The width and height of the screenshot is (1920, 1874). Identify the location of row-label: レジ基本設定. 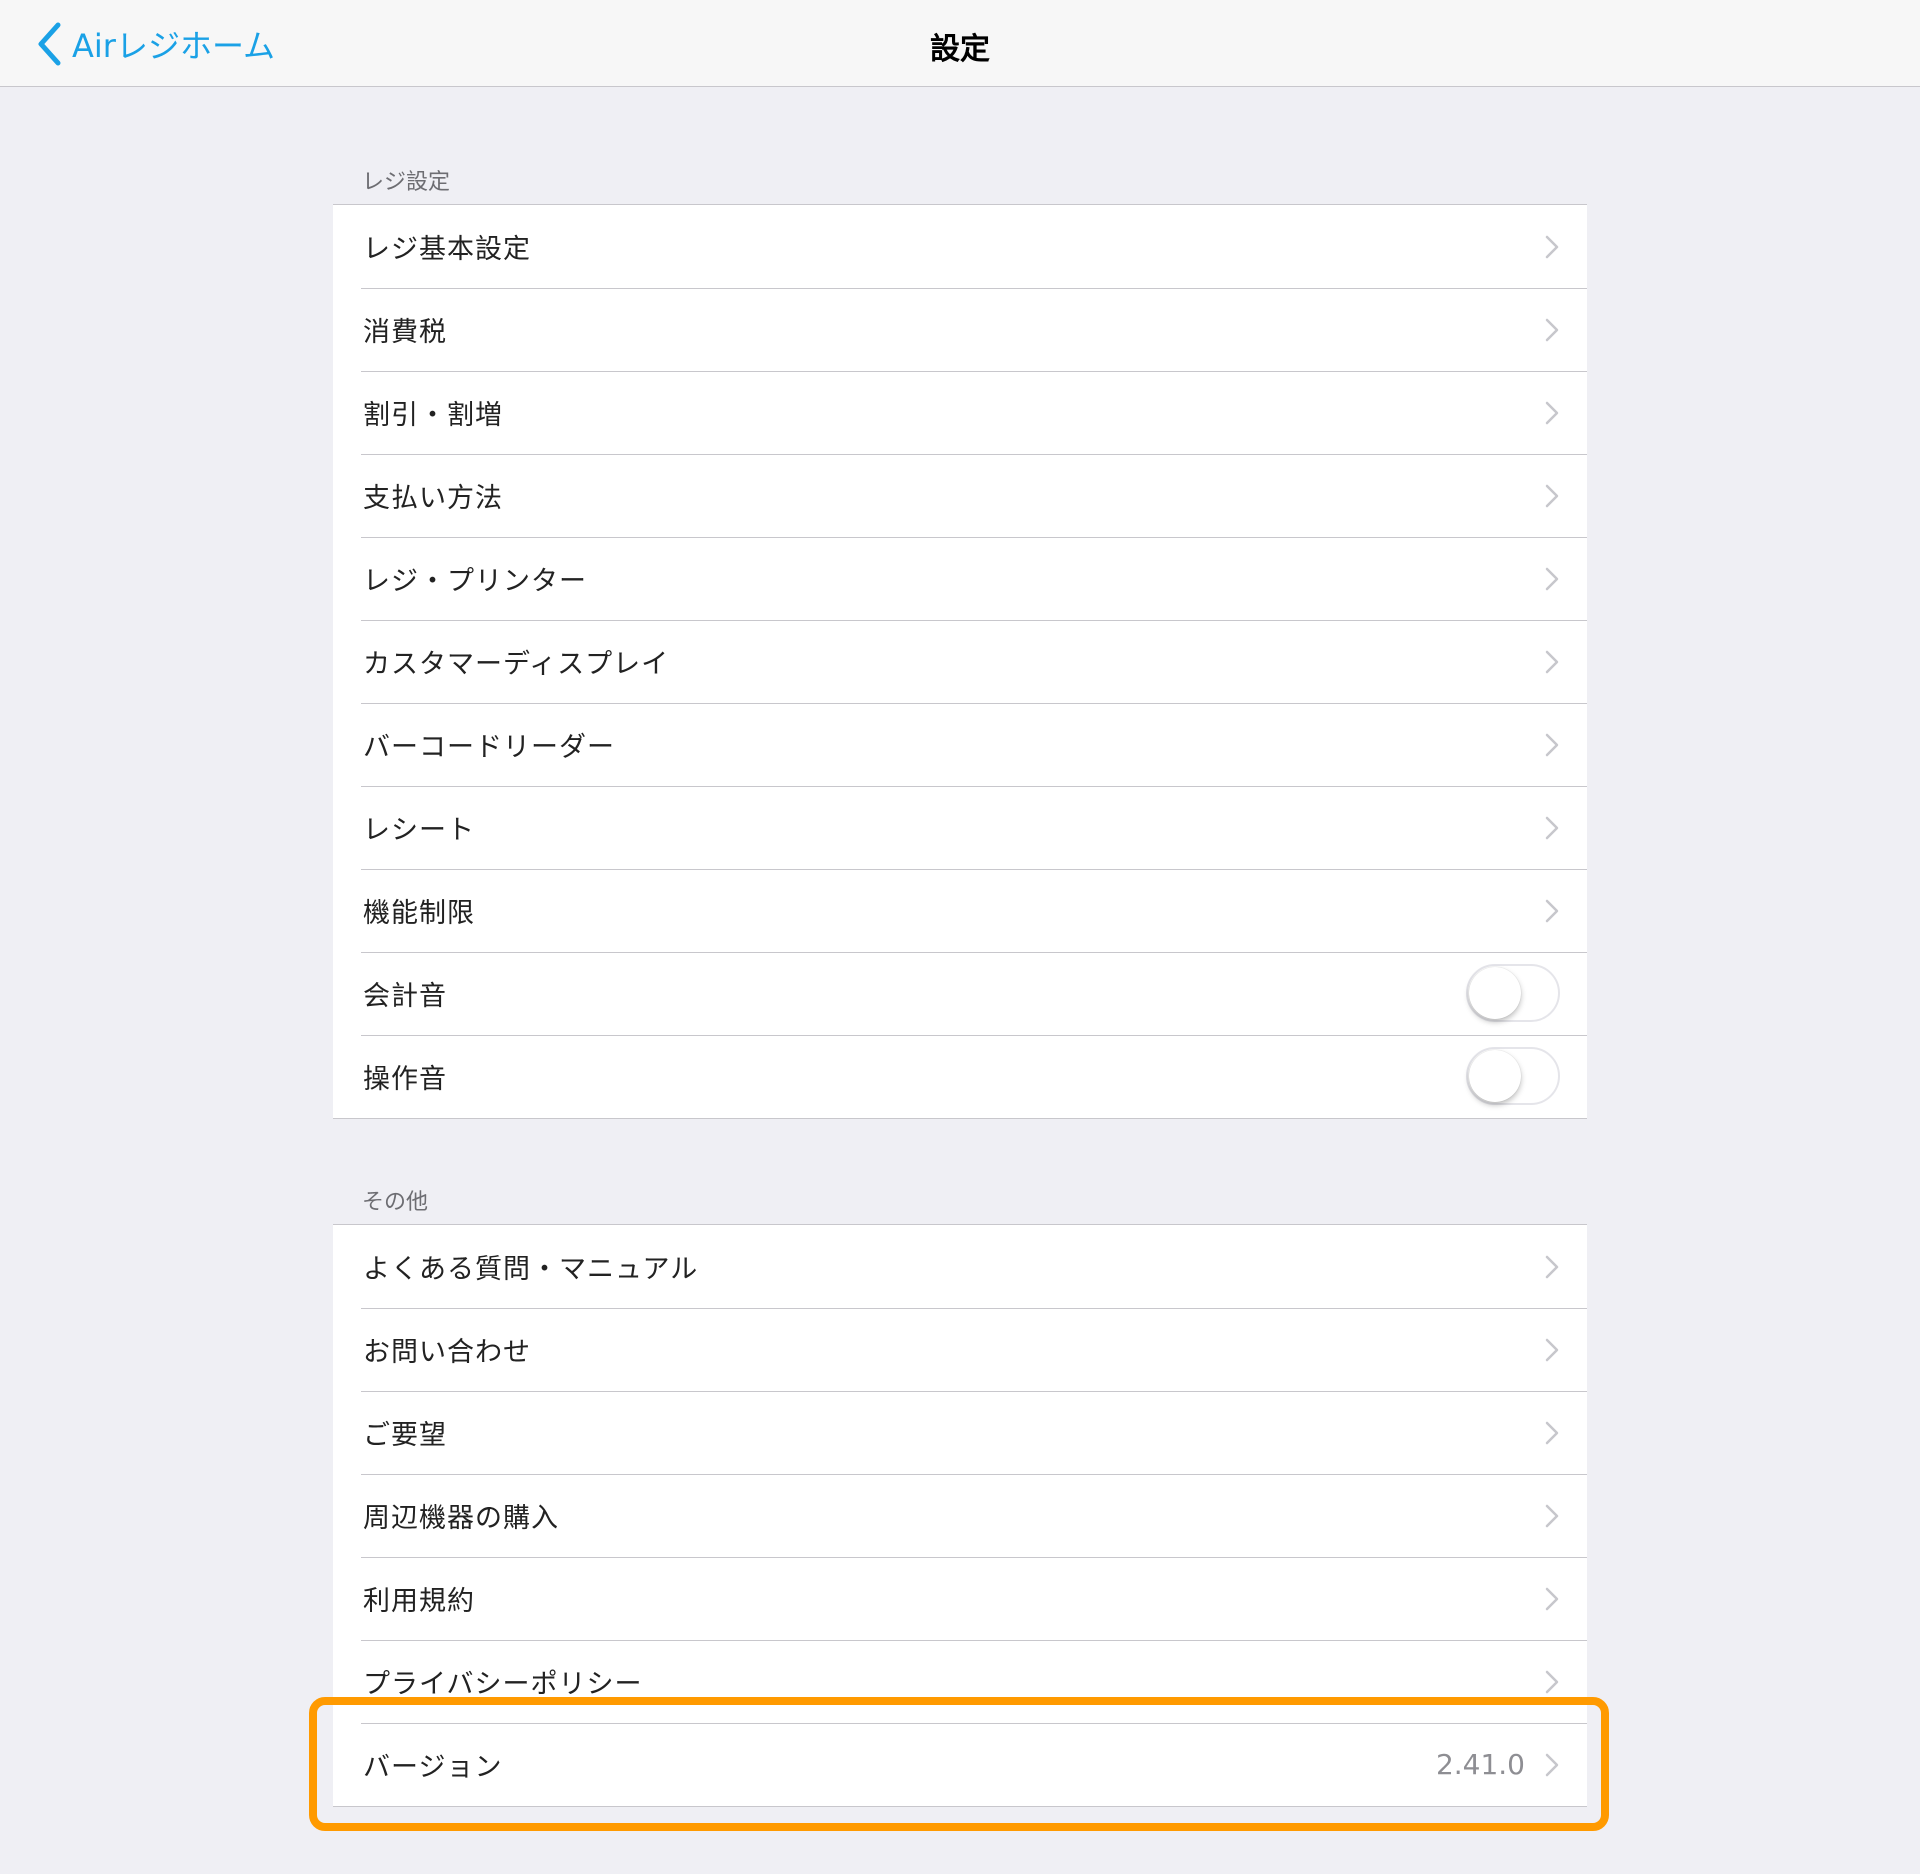
(447, 249).